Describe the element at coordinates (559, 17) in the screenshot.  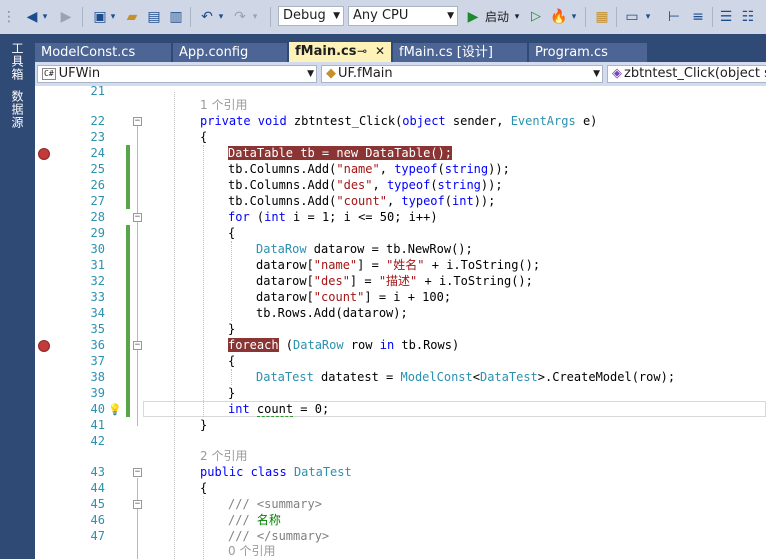
I see `hot-reload-icon: 🔥` at that location.